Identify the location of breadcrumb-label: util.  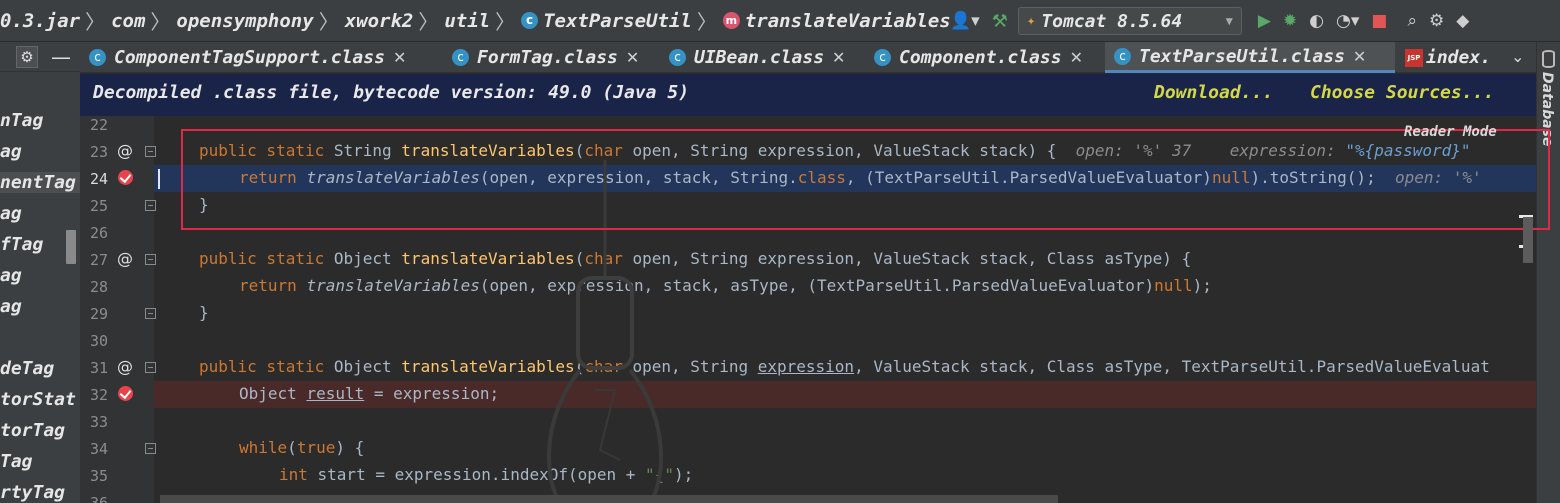
(467, 20).